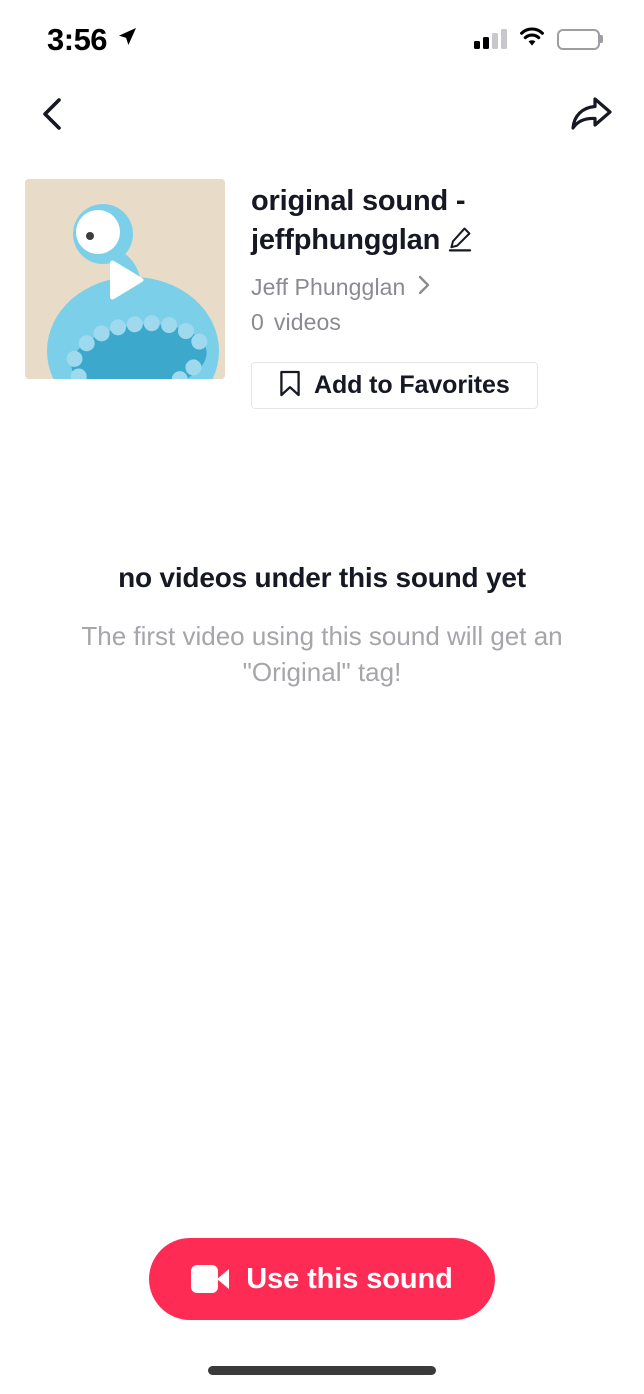 The height and width of the screenshot is (1394, 644). Describe the element at coordinates (77, 39) in the screenshot. I see `status-bar-time: 3:56` at that location.